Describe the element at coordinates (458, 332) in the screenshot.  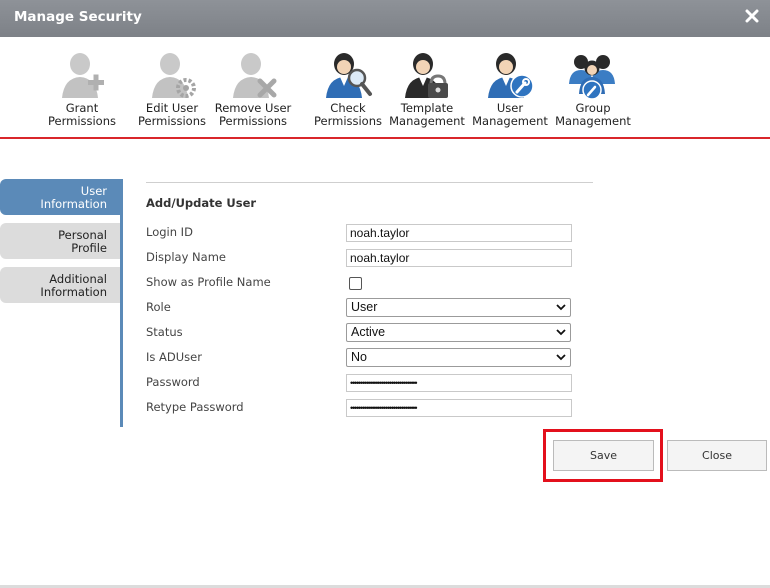
I see `status-select: Active` at that location.